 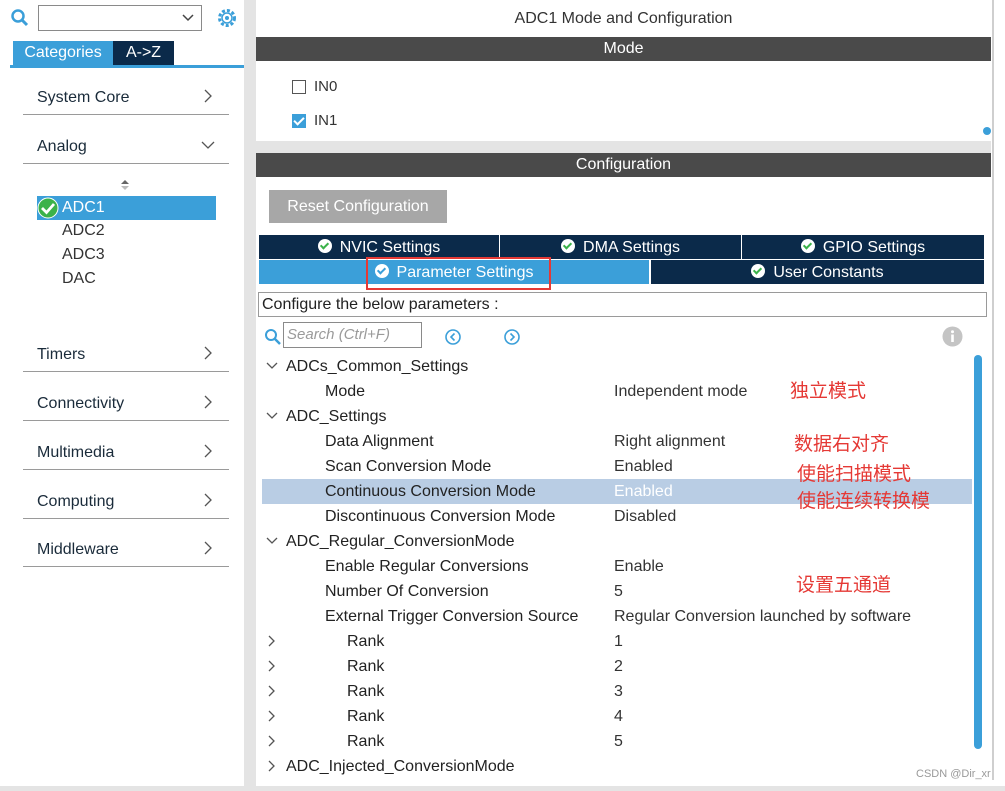 What do you see at coordinates (458, 273) in the screenshot?
I see `highlight-box` at bounding box center [458, 273].